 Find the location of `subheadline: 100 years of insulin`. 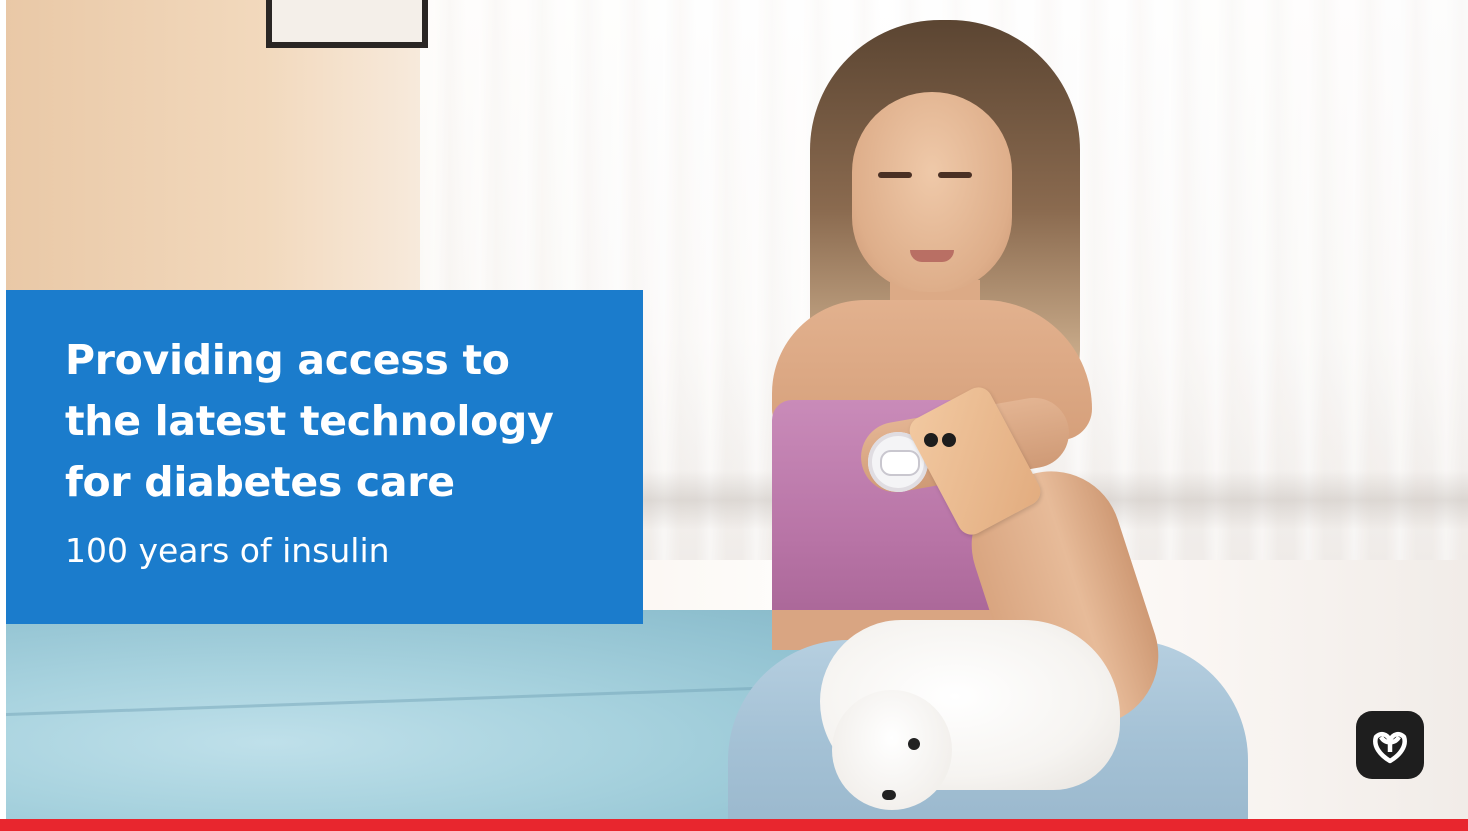

subheadline: 100 years of insulin is located at coordinates (227, 550).